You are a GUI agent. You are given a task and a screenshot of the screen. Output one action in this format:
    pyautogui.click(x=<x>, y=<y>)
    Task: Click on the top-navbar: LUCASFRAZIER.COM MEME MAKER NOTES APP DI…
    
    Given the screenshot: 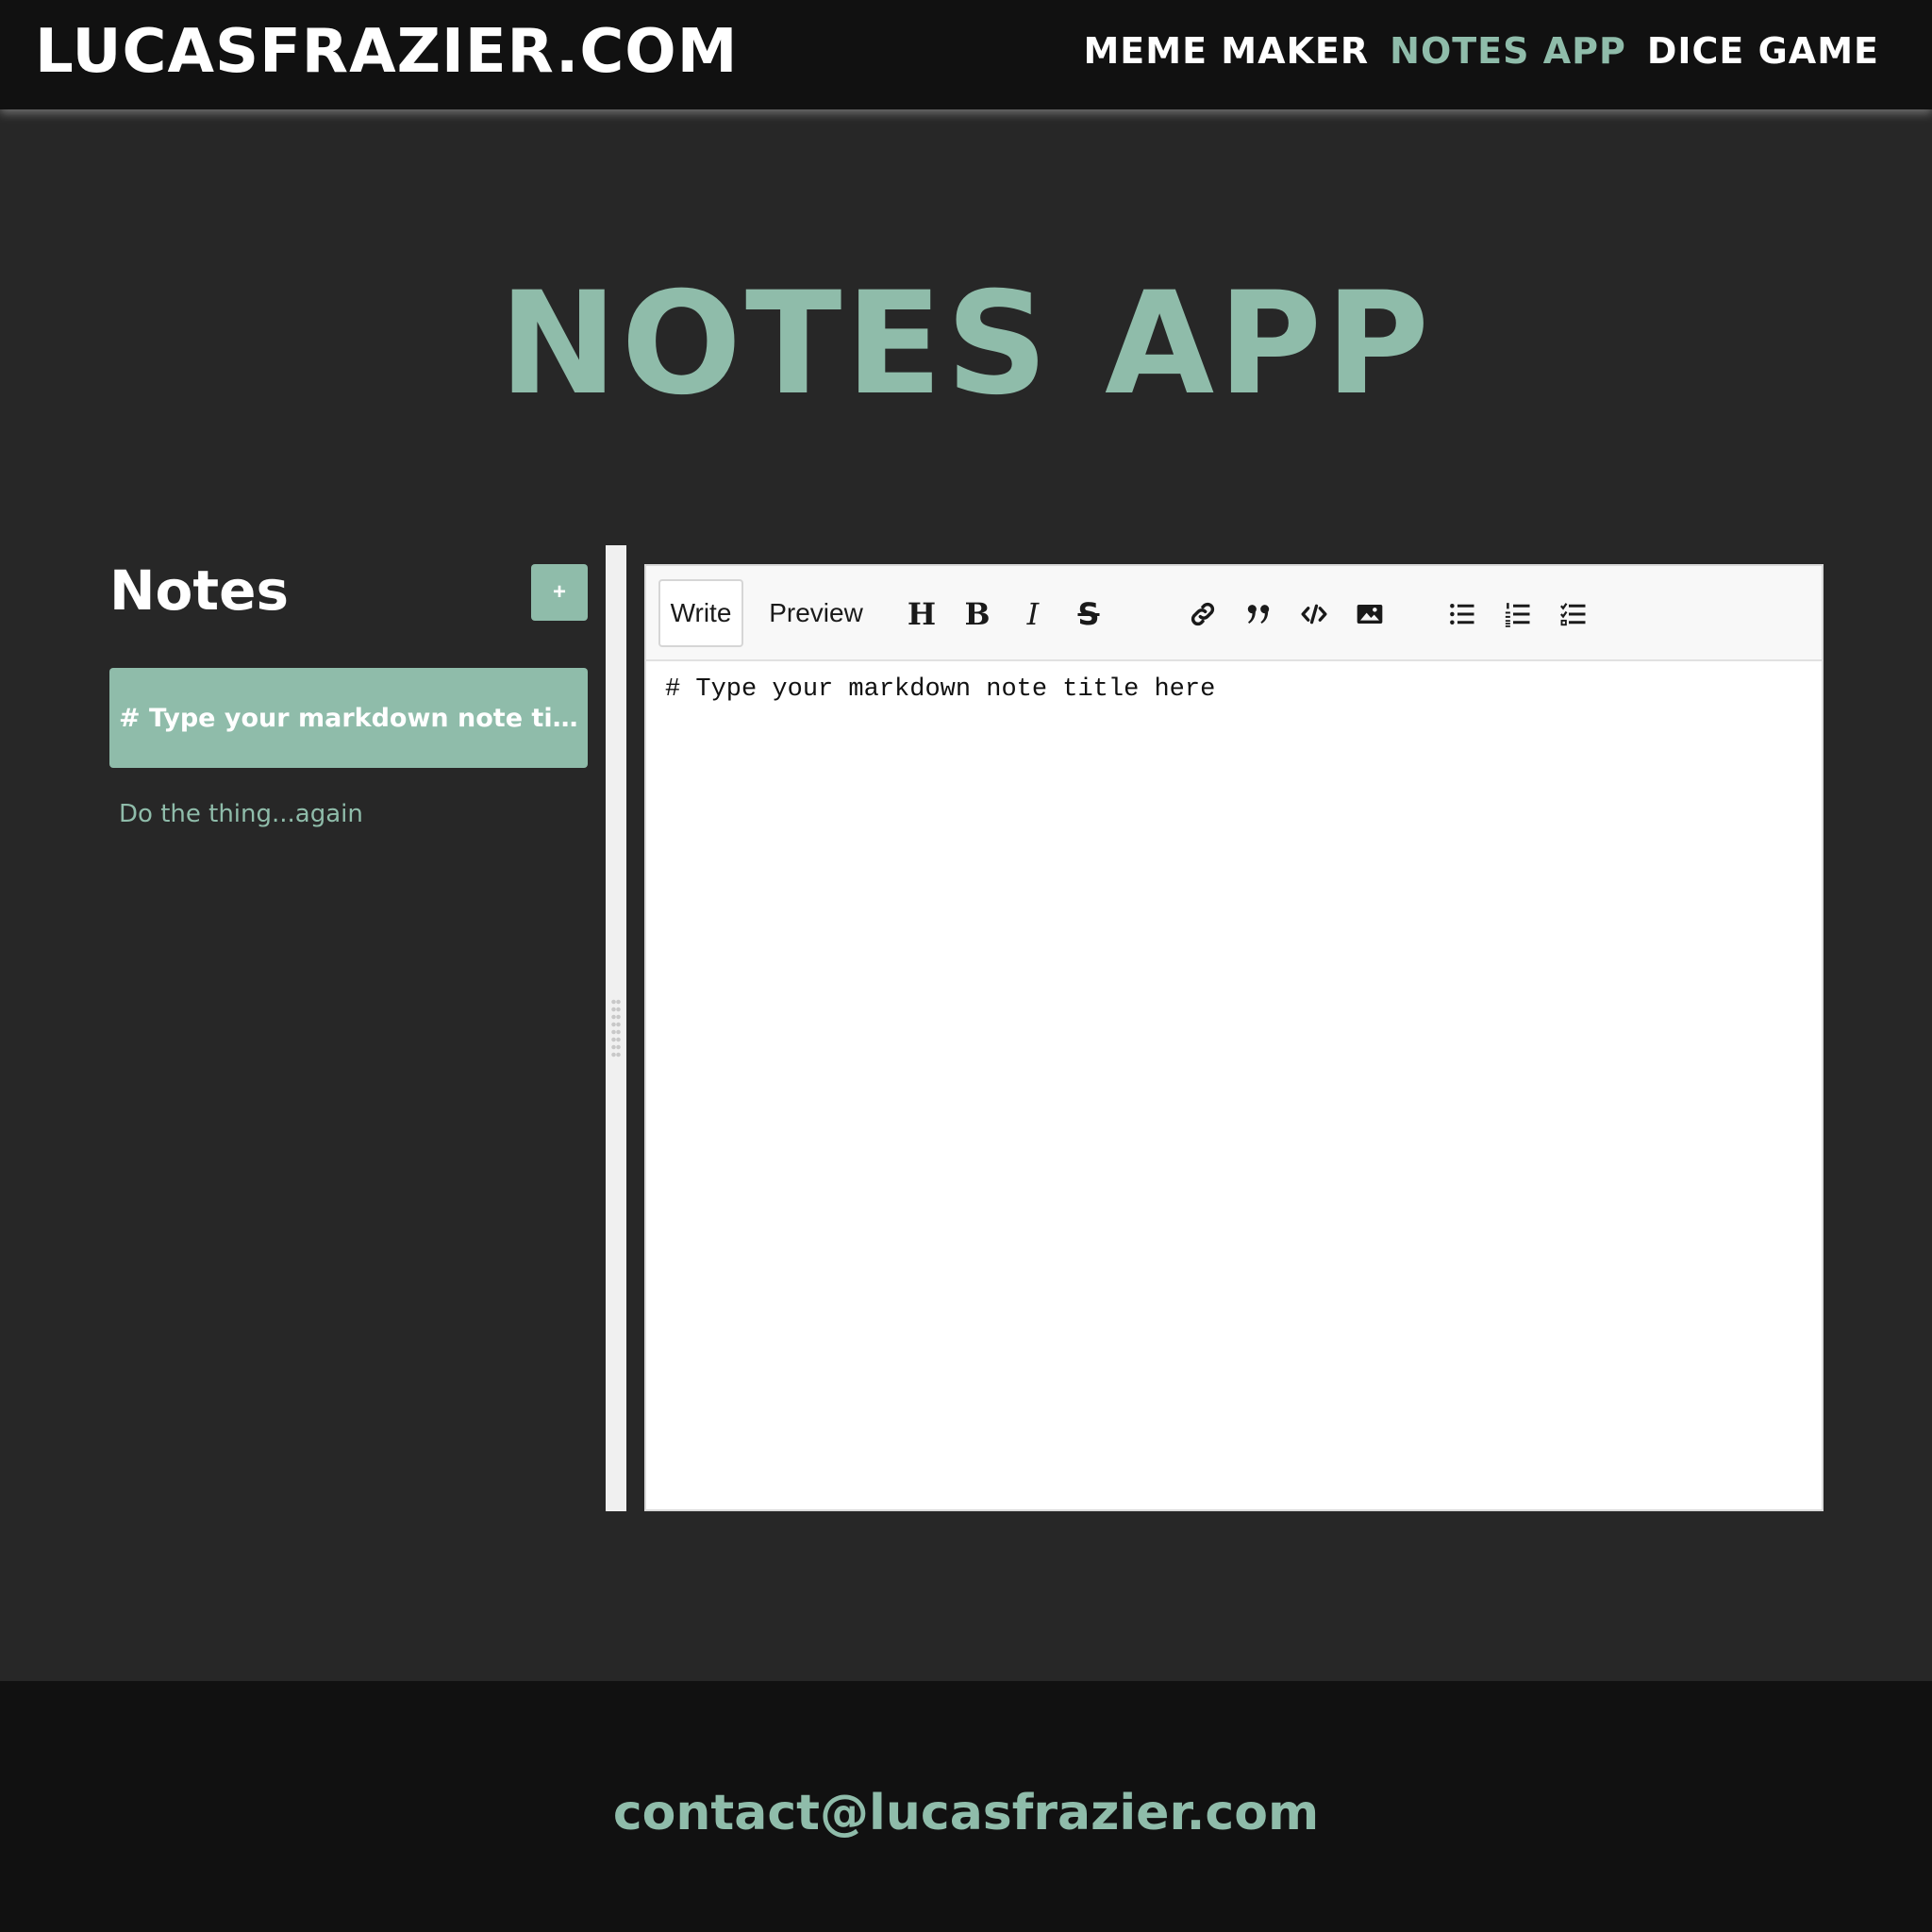 What is the action you would take?
    pyautogui.click(x=966, y=55)
    